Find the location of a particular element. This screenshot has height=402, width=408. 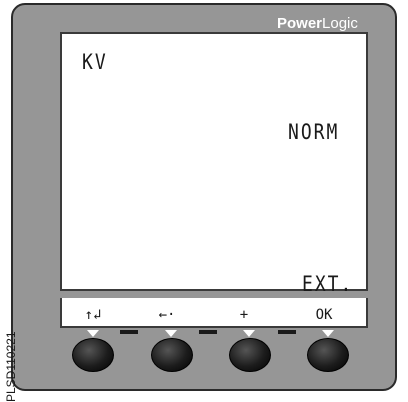

brand-logo: PowerLogic is located at coordinates (337, 24).